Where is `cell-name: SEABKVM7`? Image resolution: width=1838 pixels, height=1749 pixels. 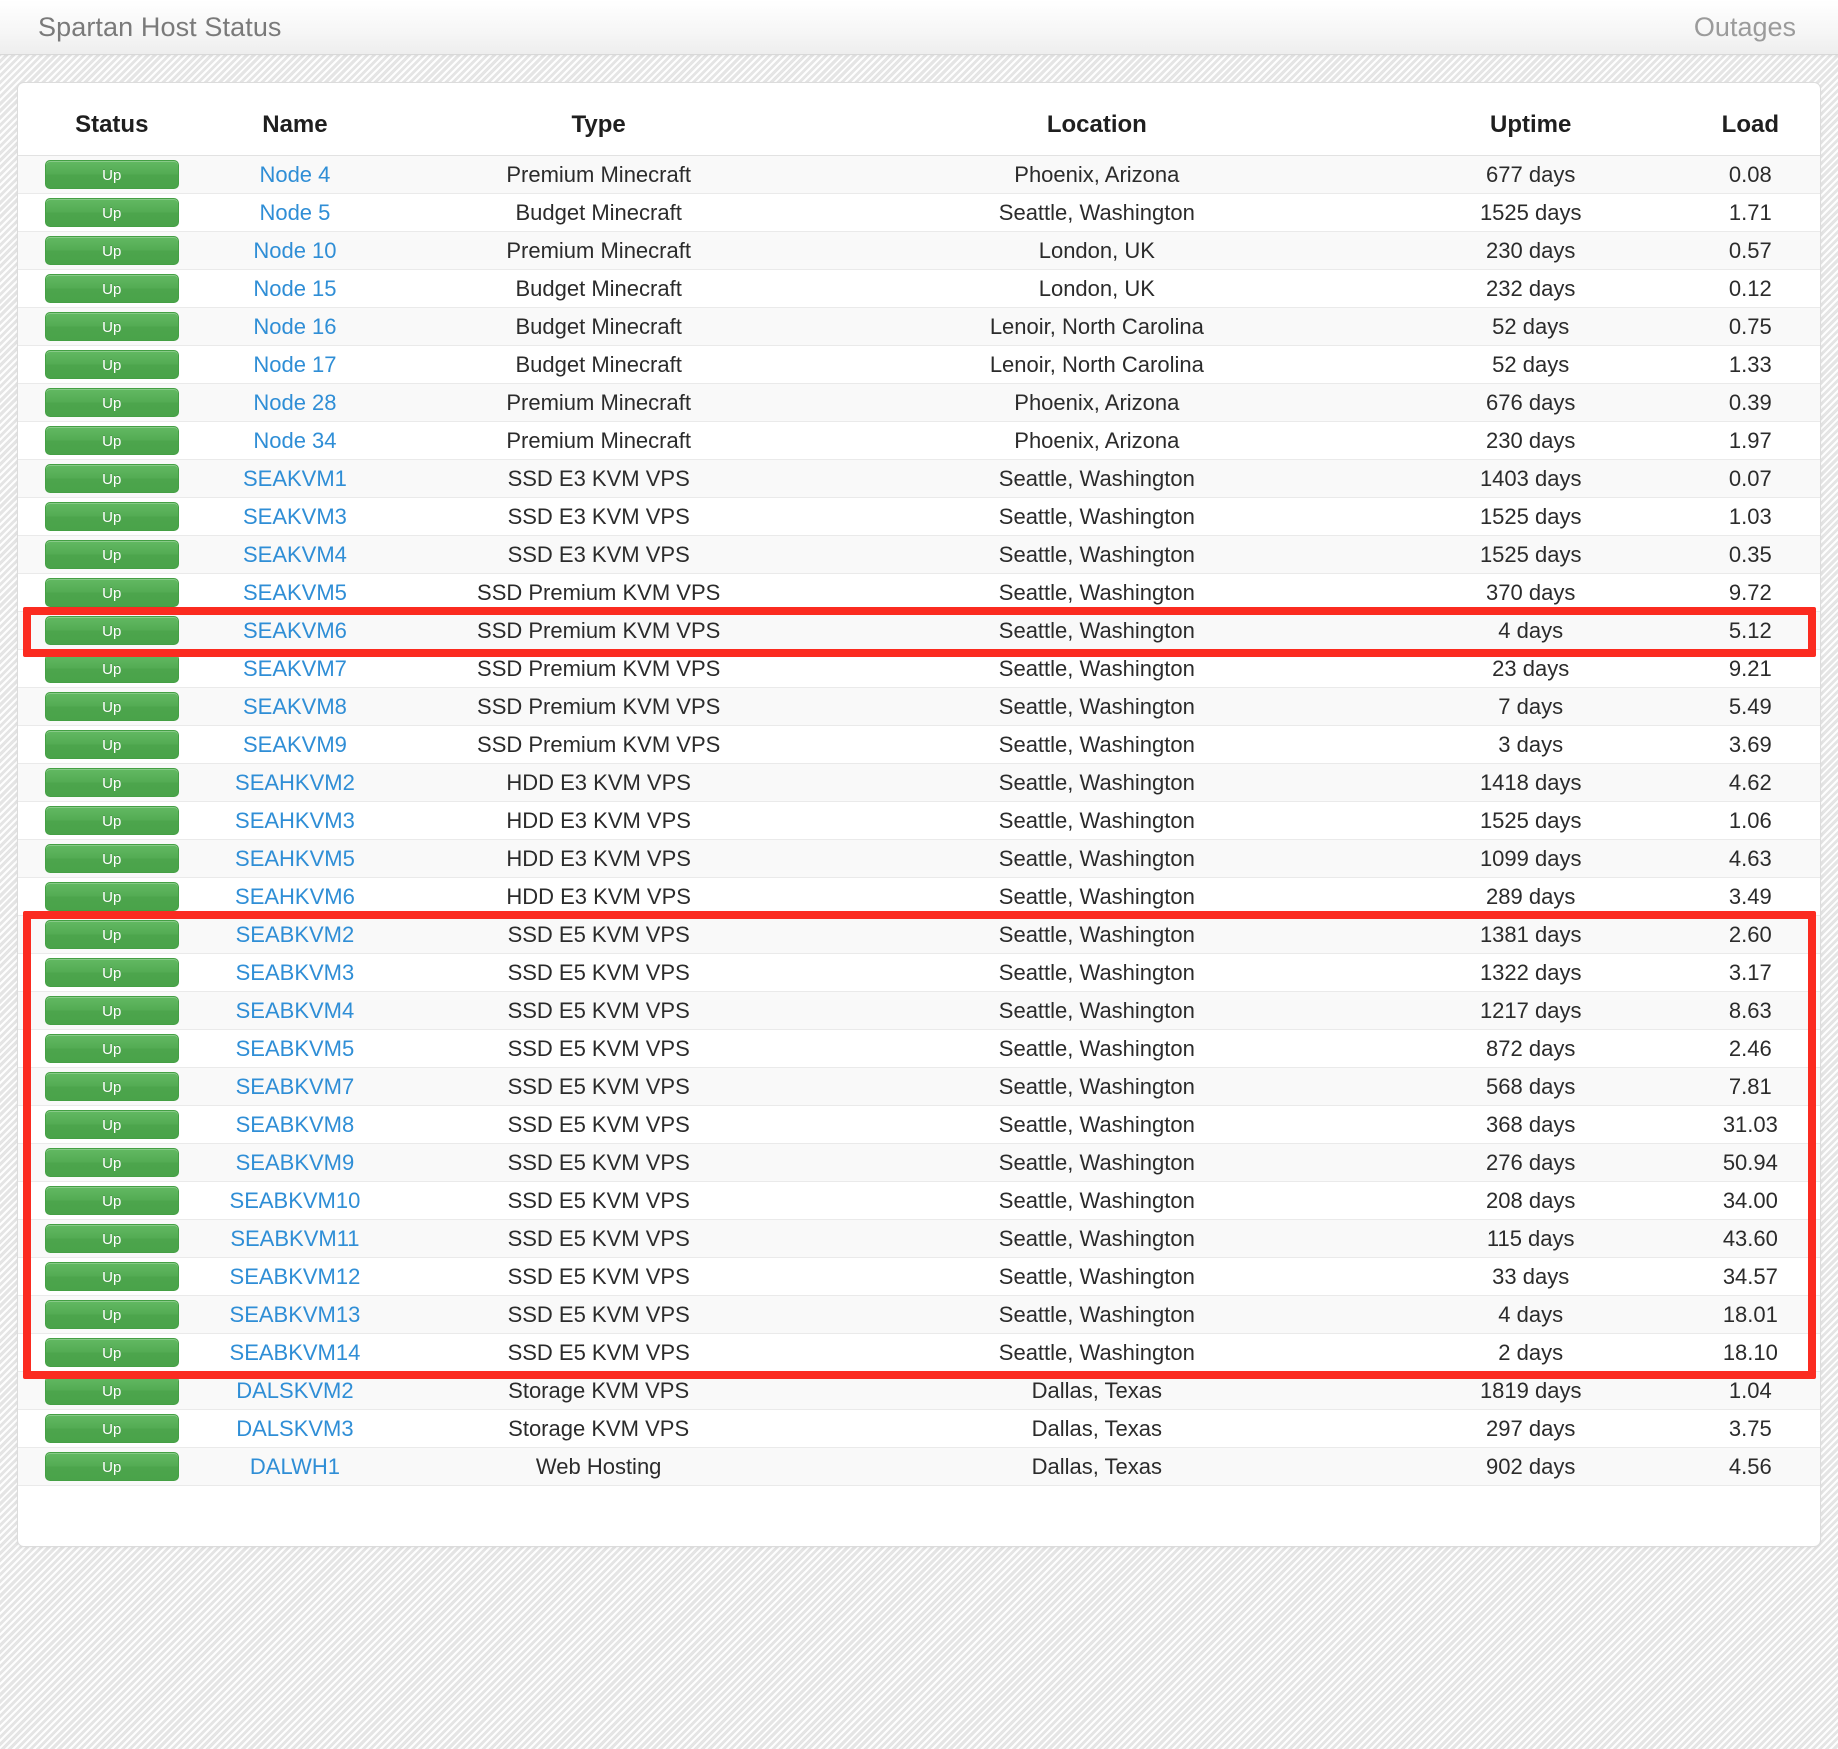
cell-name: SEABKVM7 is located at coordinates (295, 1086).